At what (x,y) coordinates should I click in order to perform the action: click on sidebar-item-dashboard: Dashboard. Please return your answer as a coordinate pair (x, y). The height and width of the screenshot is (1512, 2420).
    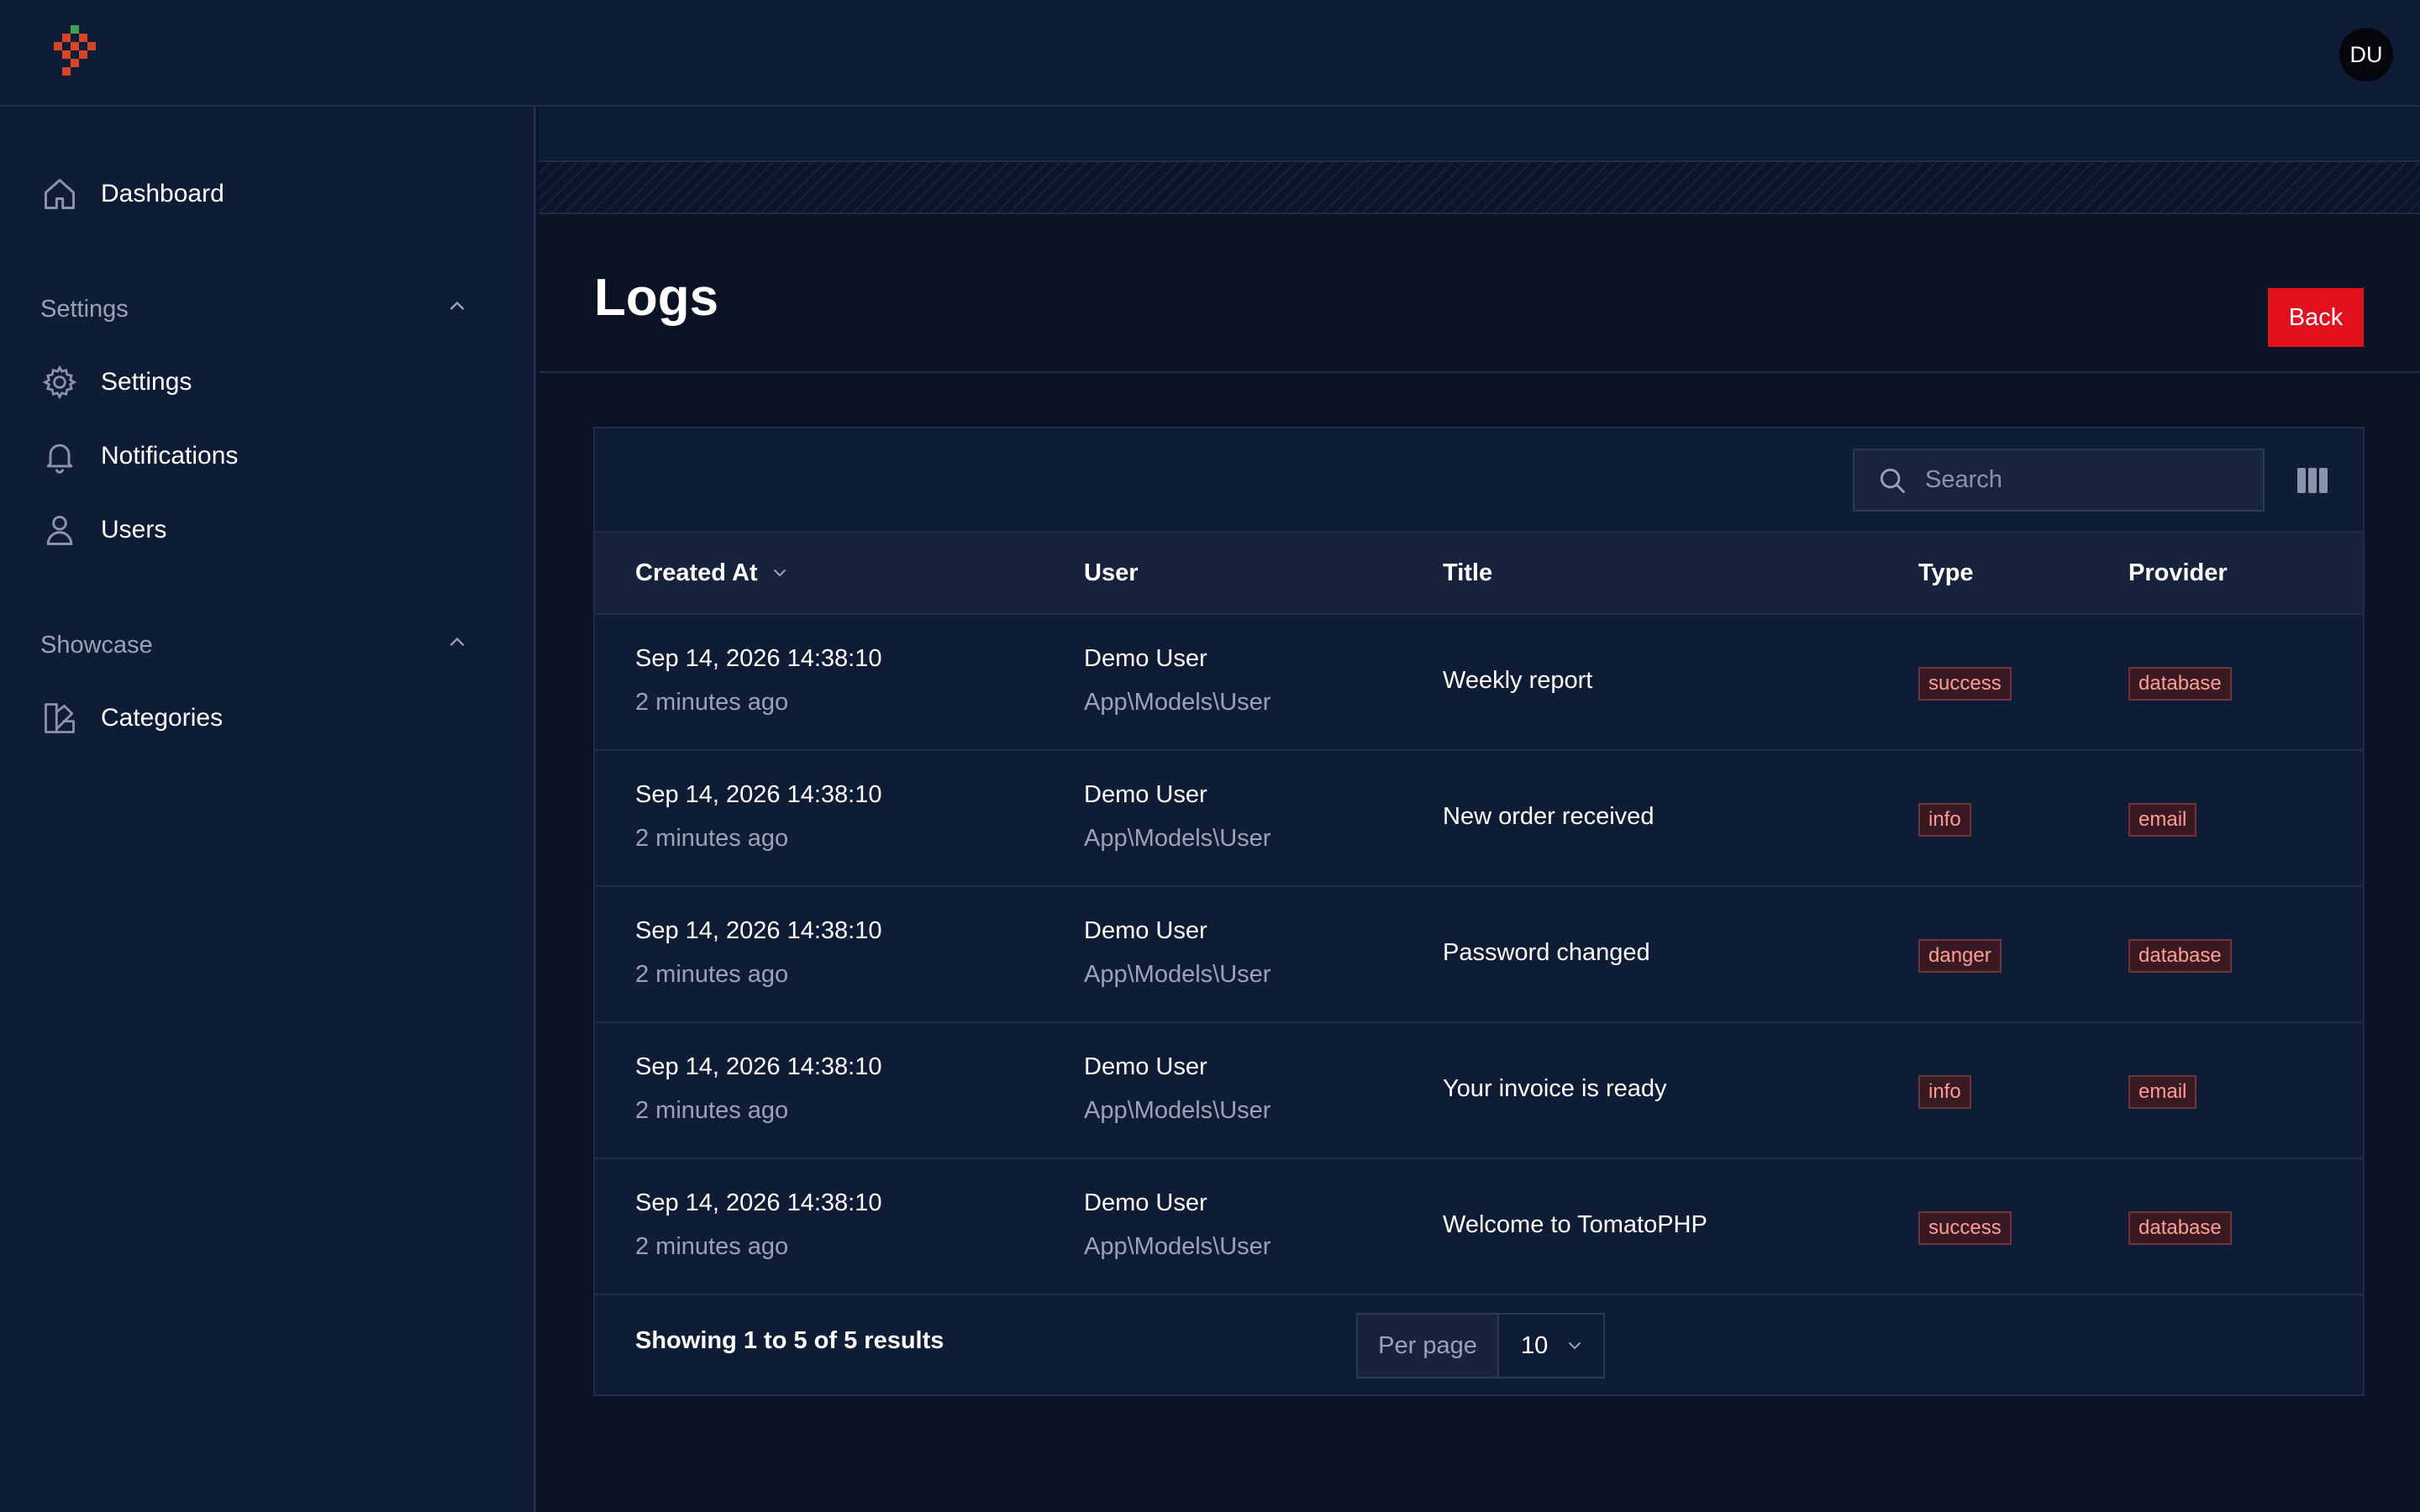
    Looking at the image, I should click on (132, 194).